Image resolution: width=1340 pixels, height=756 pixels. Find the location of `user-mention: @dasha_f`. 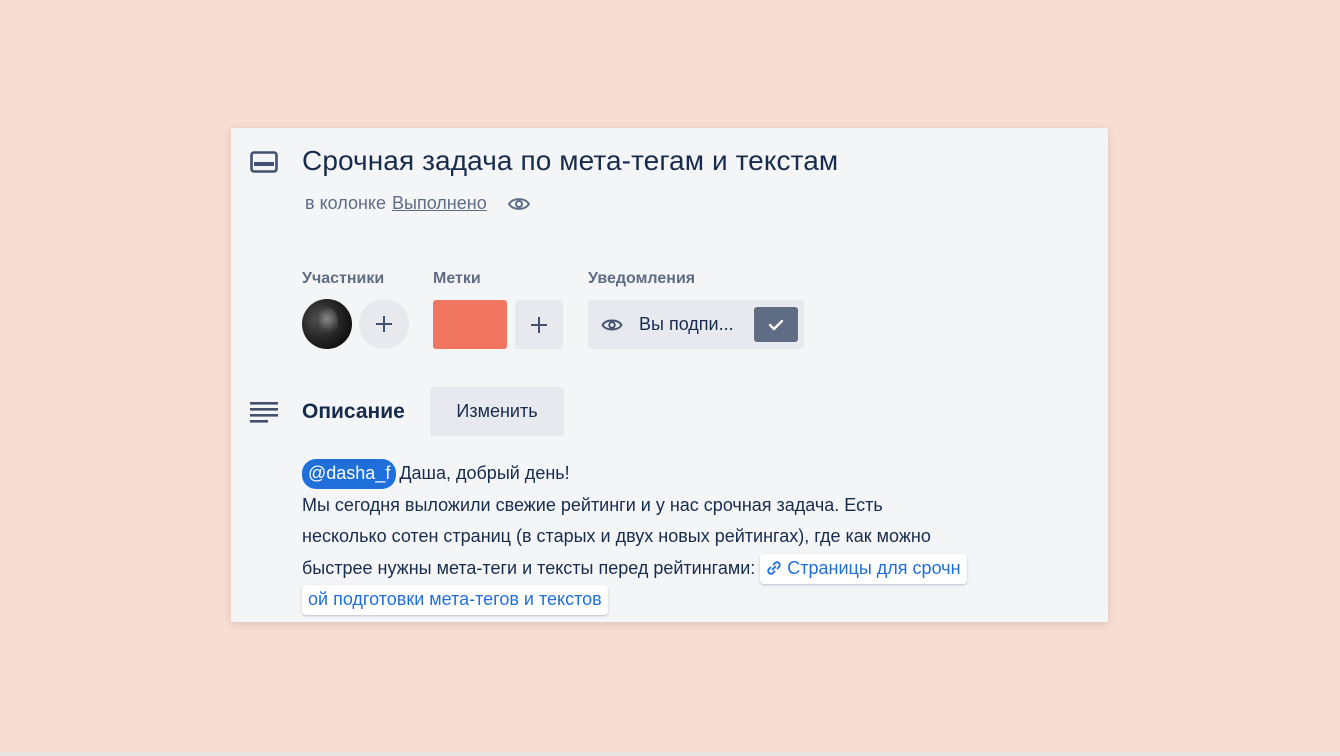

user-mention: @dasha_f is located at coordinates (349, 474).